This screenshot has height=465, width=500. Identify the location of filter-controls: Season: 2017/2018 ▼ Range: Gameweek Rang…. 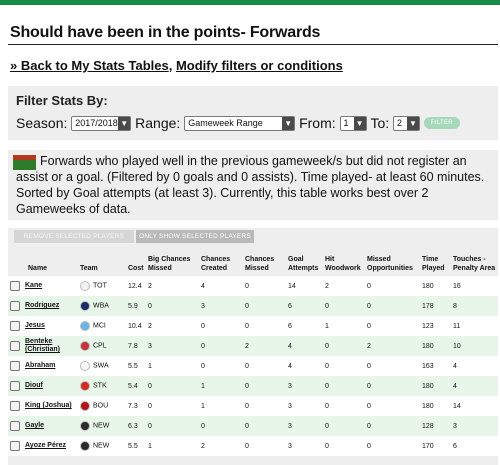
(238, 122).